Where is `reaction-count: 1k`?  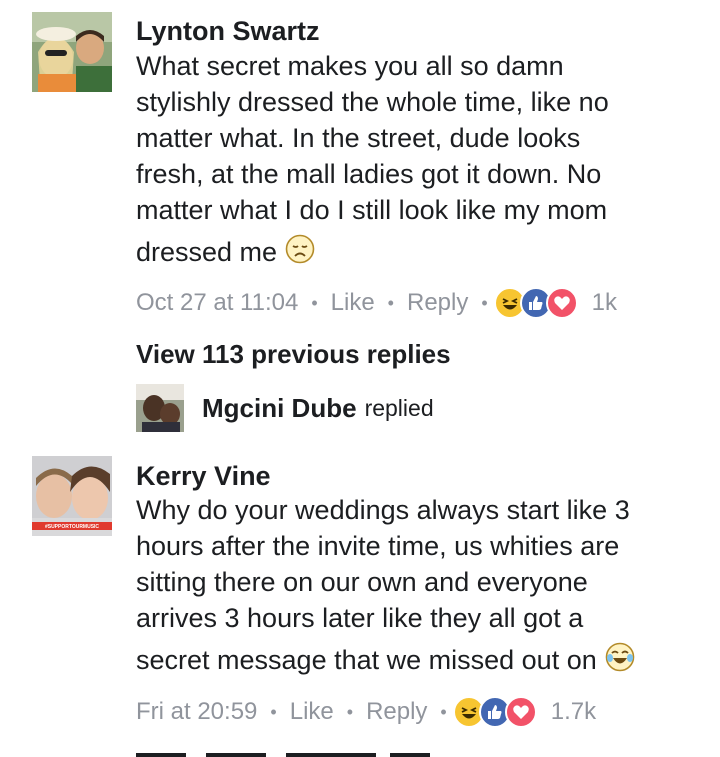 reaction-count: 1k is located at coordinates (604, 303).